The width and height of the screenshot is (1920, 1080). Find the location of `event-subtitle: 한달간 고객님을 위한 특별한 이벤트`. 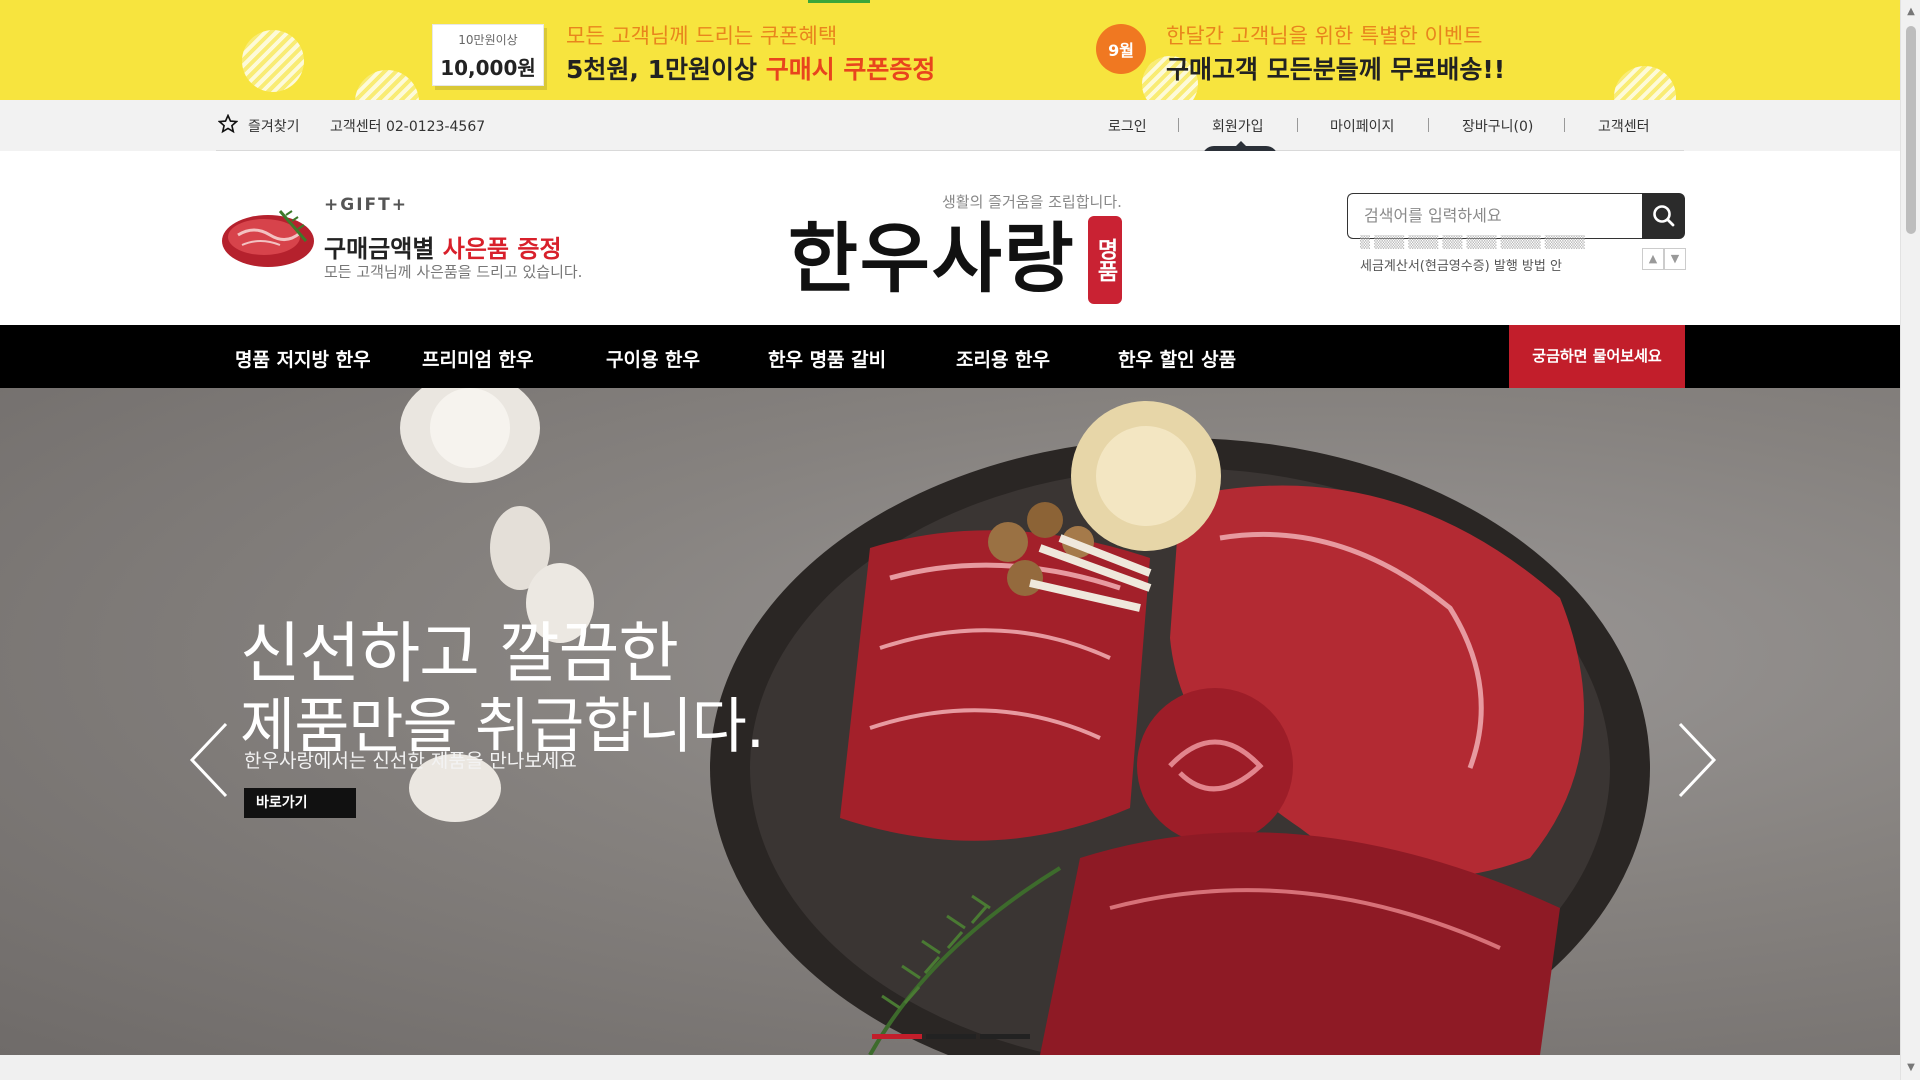

event-subtitle: 한달간 고객님을 위한 특별한 이벤트 is located at coordinates (1324, 36).